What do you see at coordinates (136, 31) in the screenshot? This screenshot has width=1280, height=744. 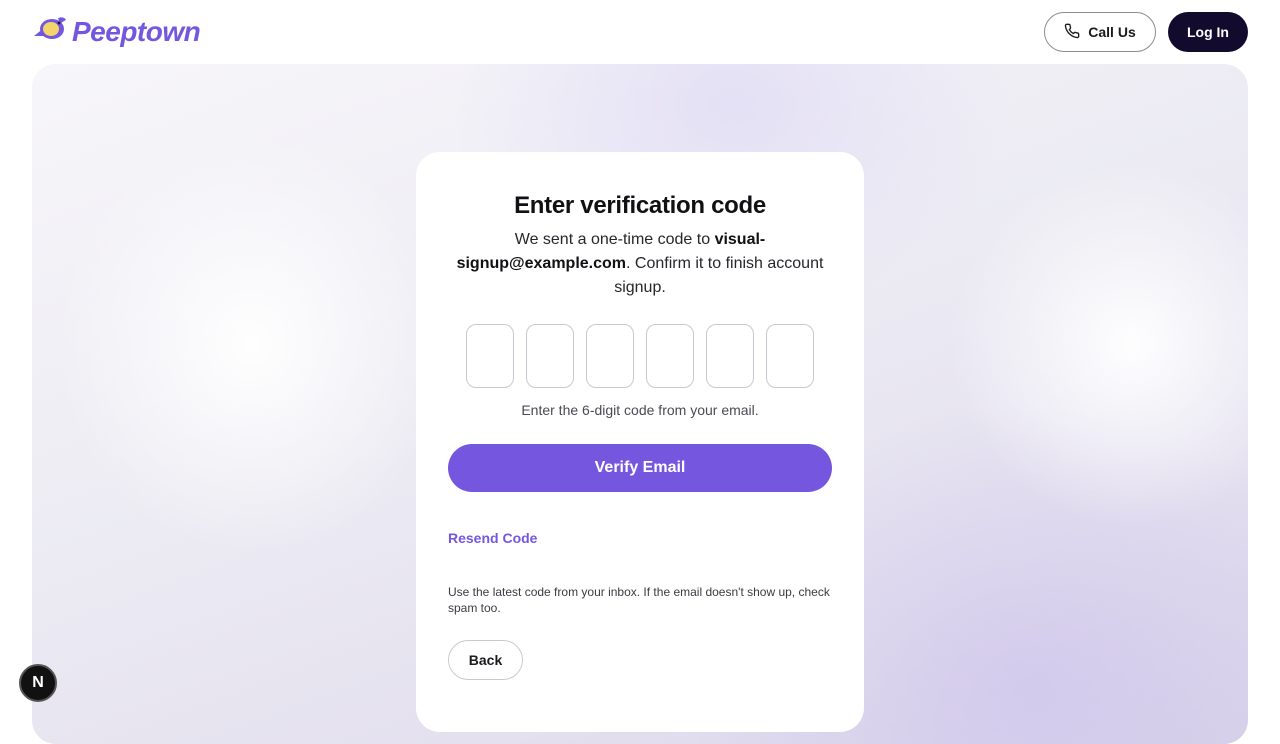 I see `brand-name: Peeptown` at bounding box center [136, 31].